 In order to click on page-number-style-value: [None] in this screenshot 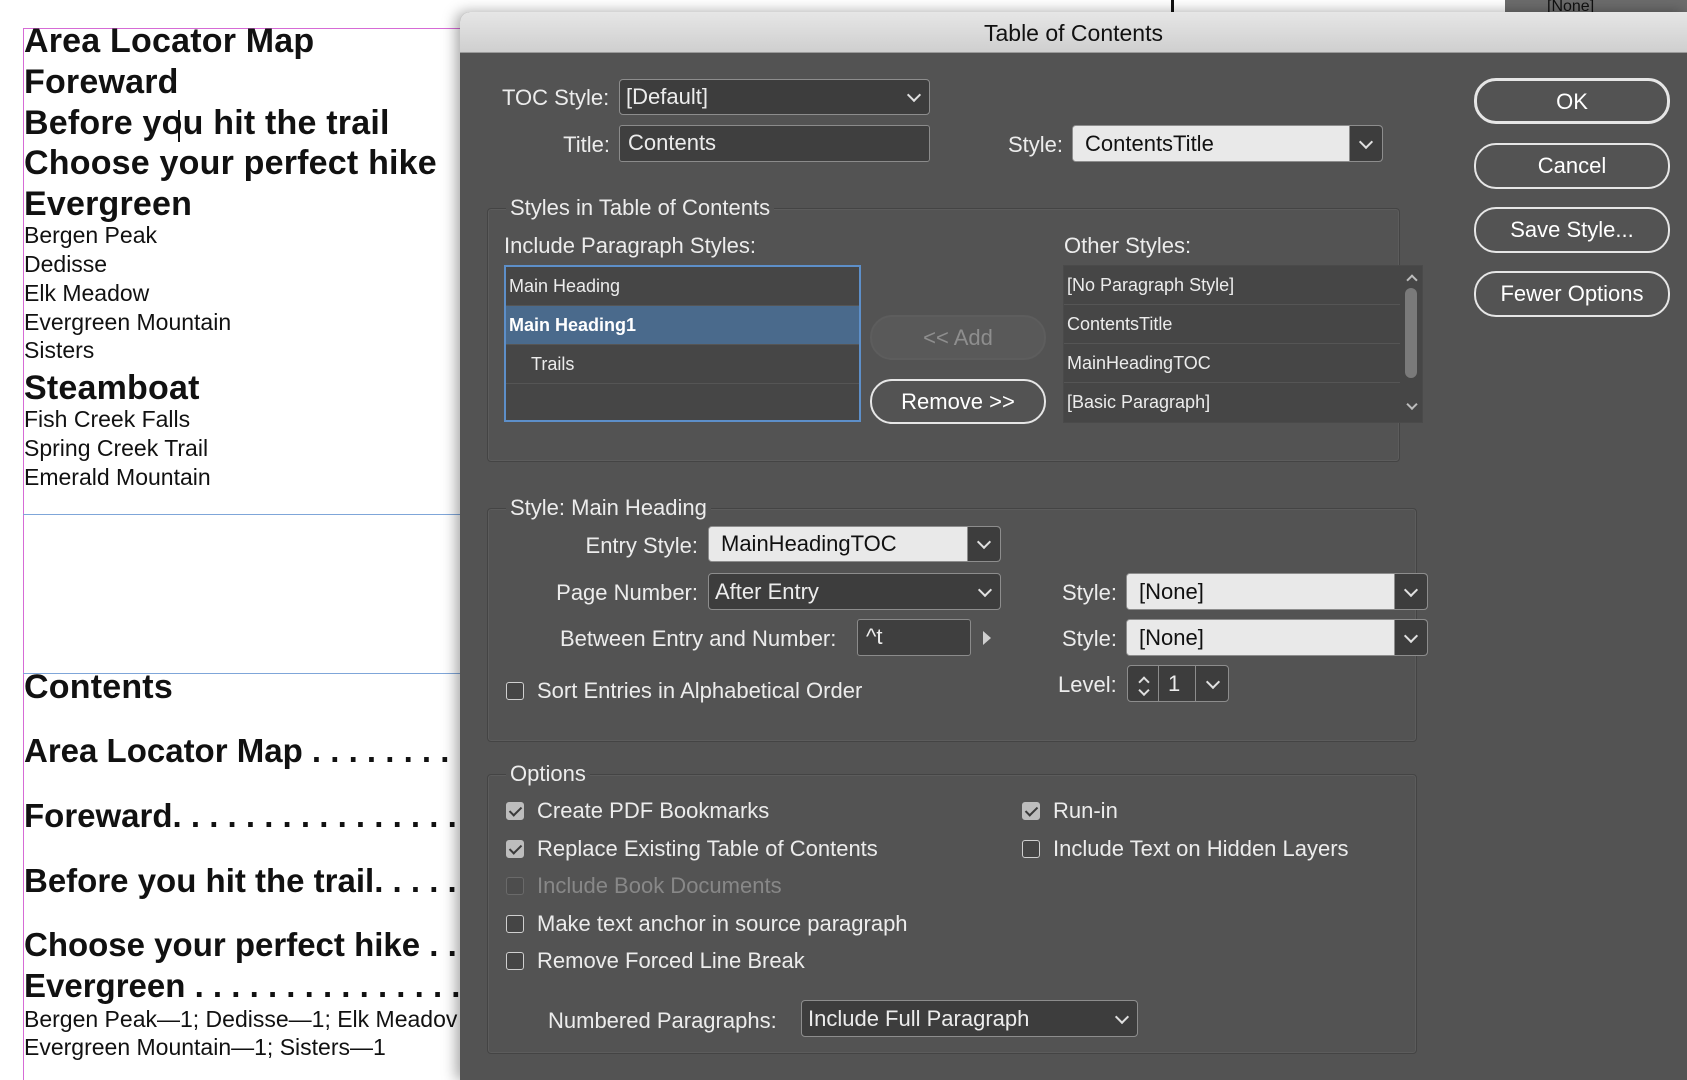, I will do `click(1262, 591)`.